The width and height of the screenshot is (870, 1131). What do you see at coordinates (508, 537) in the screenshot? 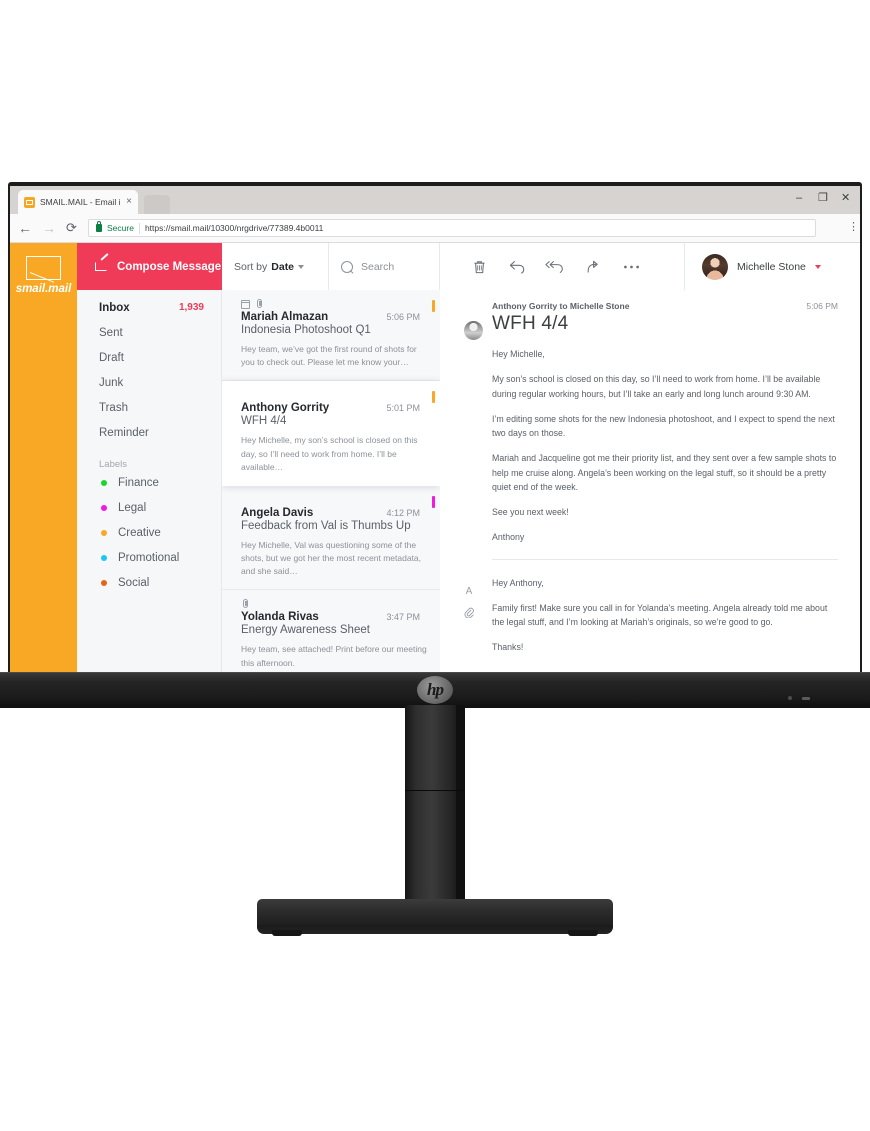
I see `paragraph: Anthony` at bounding box center [508, 537].